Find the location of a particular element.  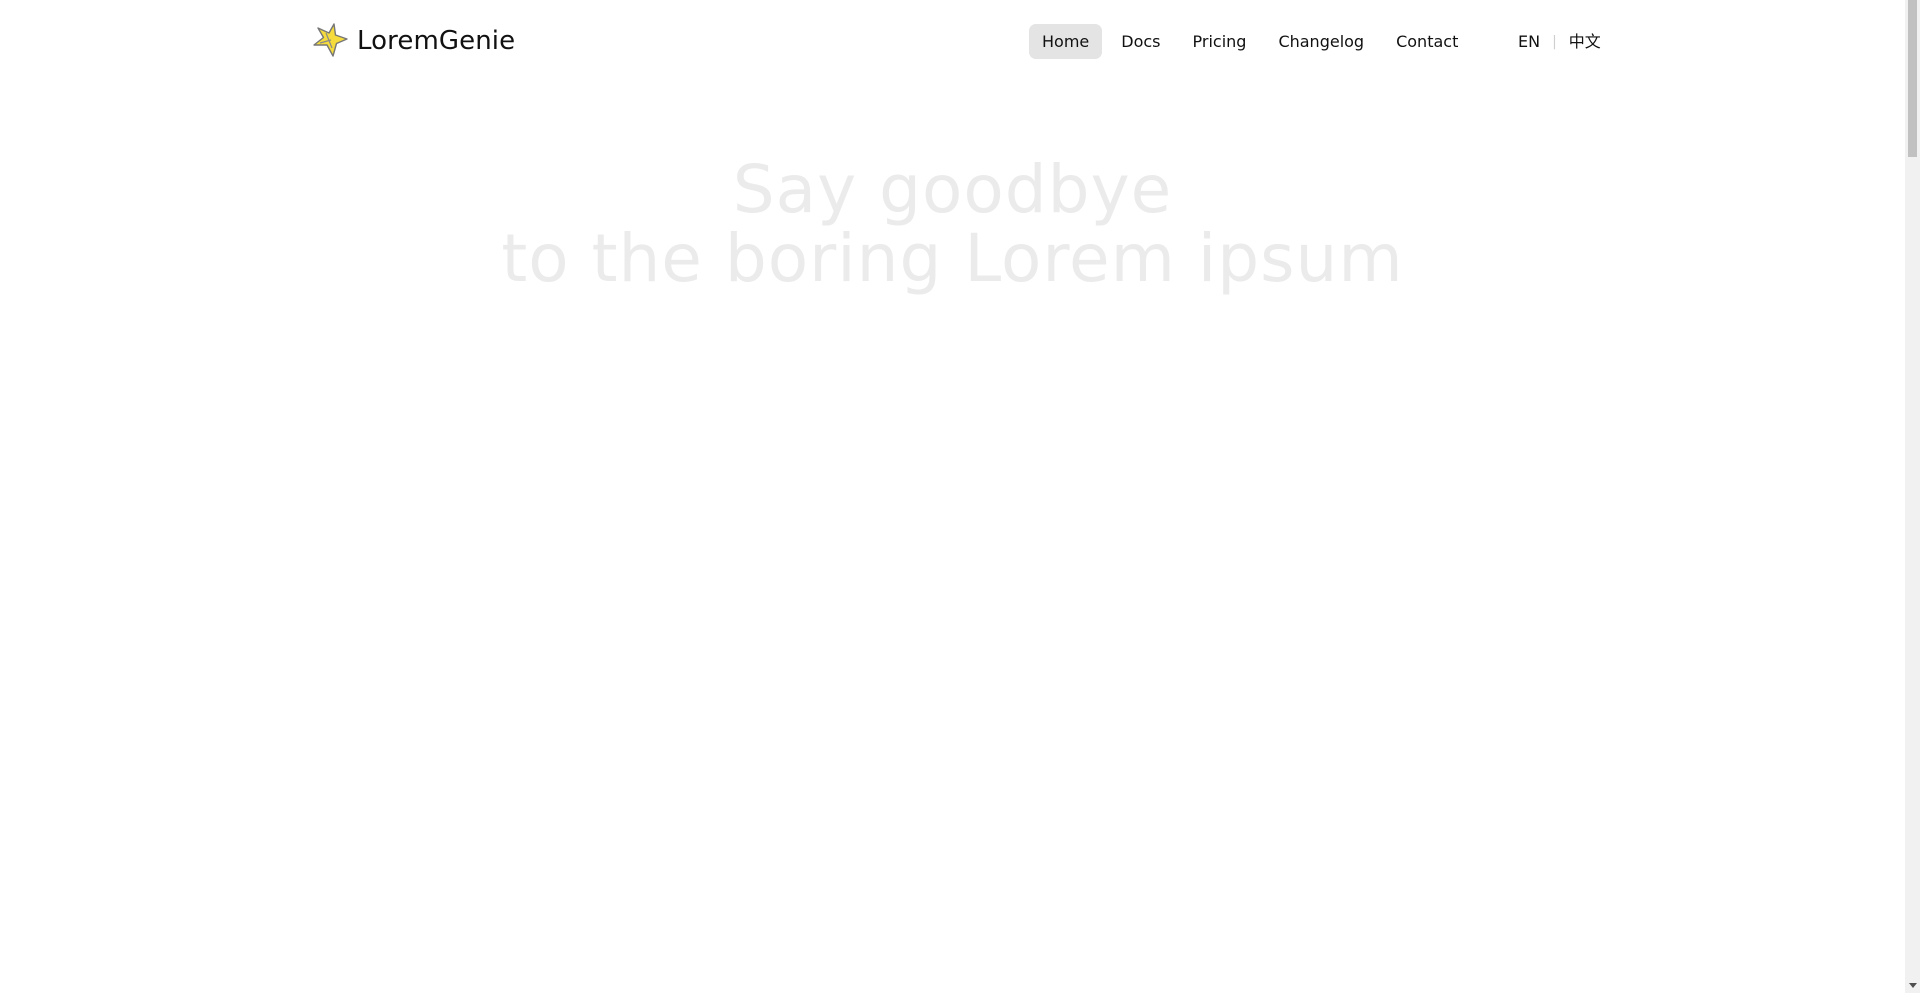

nav-item-docs: Docs is located at coordinates (1140, 41).